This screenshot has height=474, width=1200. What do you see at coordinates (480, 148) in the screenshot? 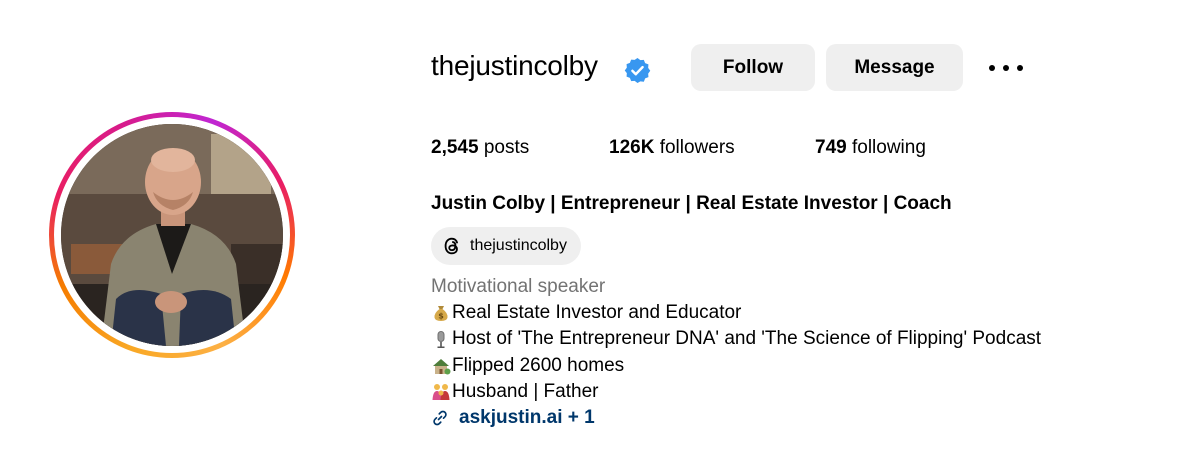
I see `posts-count: 2,545 posts` at bounding box center [480, 148].